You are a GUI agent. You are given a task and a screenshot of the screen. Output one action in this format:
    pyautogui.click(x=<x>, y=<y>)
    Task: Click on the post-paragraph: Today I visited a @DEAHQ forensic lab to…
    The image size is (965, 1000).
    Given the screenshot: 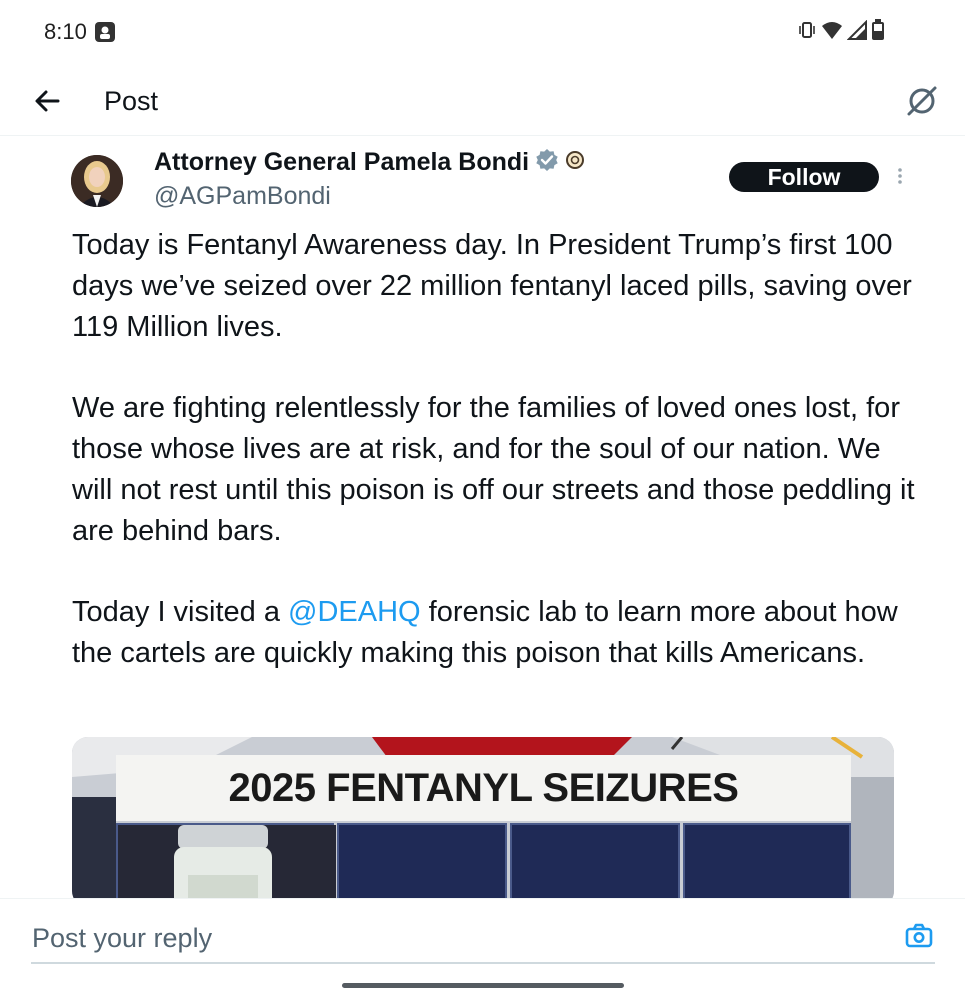 What is the action you would take?
    pyautogui.click(x=497, y=633)
    